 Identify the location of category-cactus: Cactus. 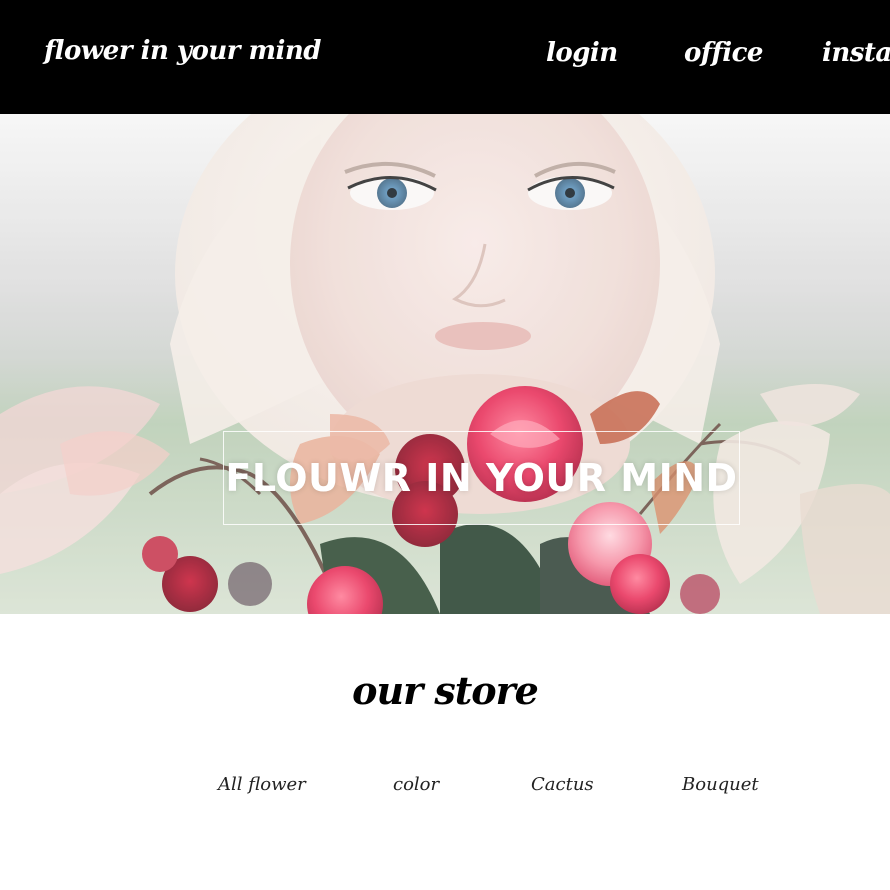
(562, 784).